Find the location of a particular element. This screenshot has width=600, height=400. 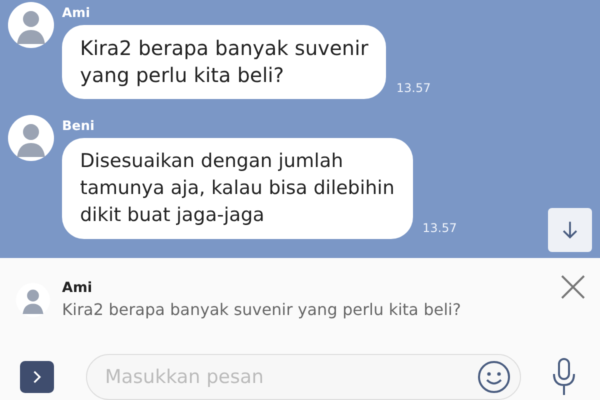

microphone-icon is located at coordinates (564, 377).